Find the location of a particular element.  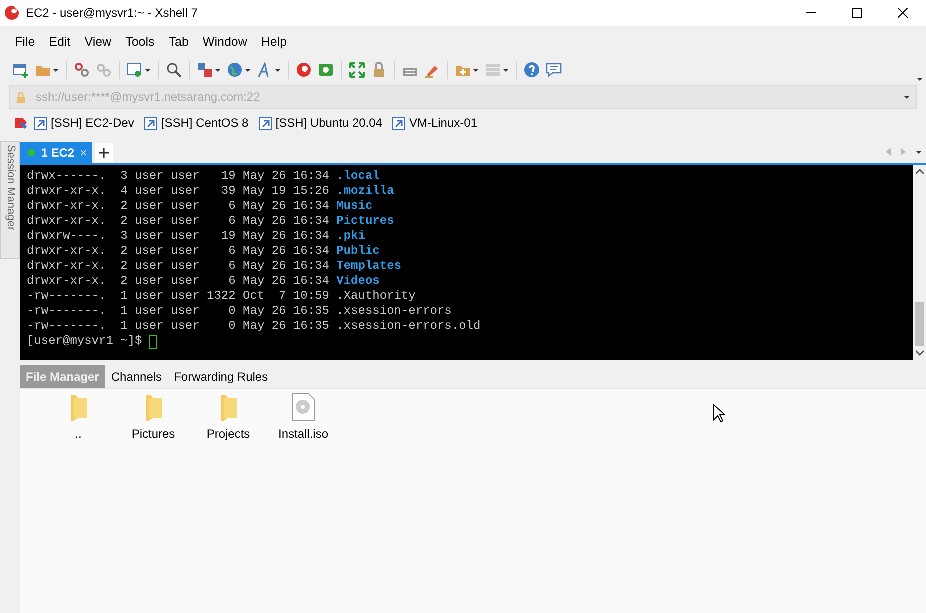

dropdown-caret-icon is located at coordinates (907, 97).